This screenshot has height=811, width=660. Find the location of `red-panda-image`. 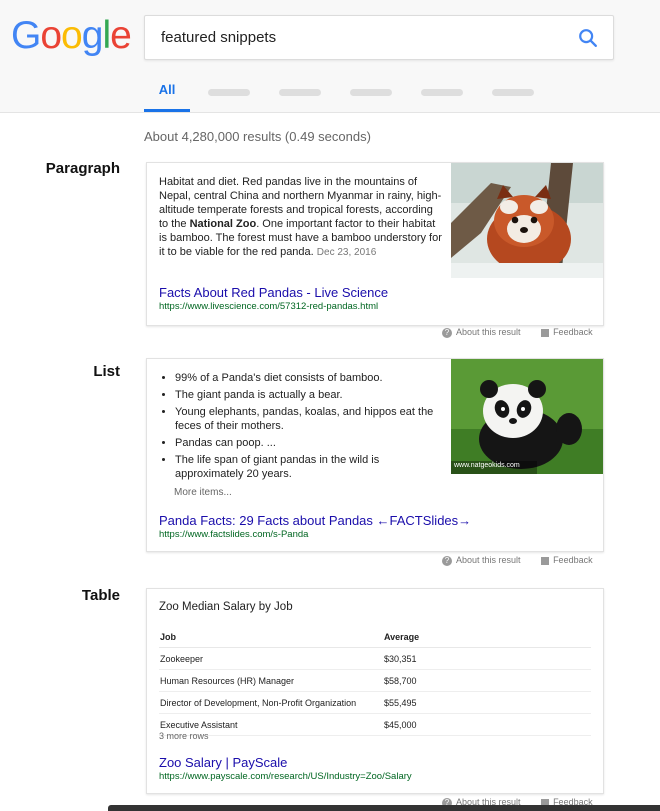

red-panda-image is located at coordinates (527, 220).